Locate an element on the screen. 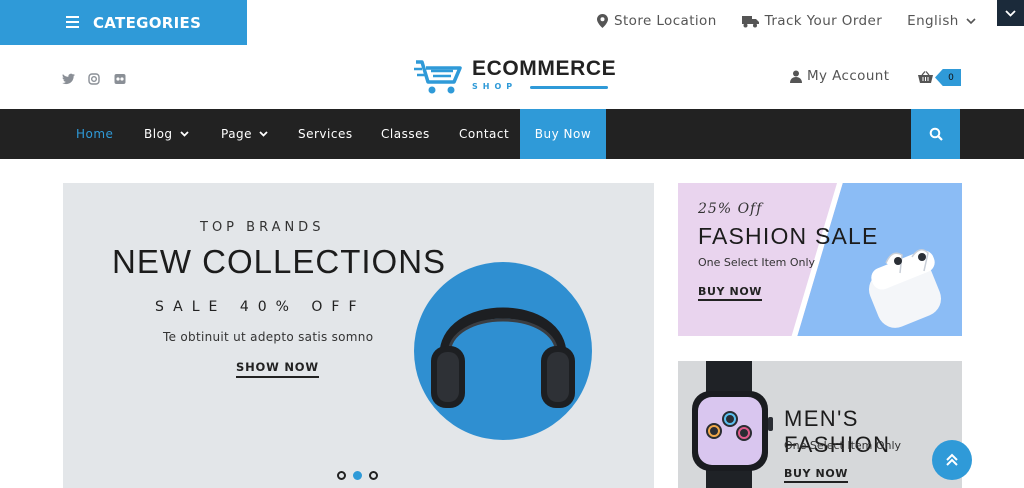 The height and width of the screenshot is (488, 1024). search-icon is located at coordinates (936, 134).